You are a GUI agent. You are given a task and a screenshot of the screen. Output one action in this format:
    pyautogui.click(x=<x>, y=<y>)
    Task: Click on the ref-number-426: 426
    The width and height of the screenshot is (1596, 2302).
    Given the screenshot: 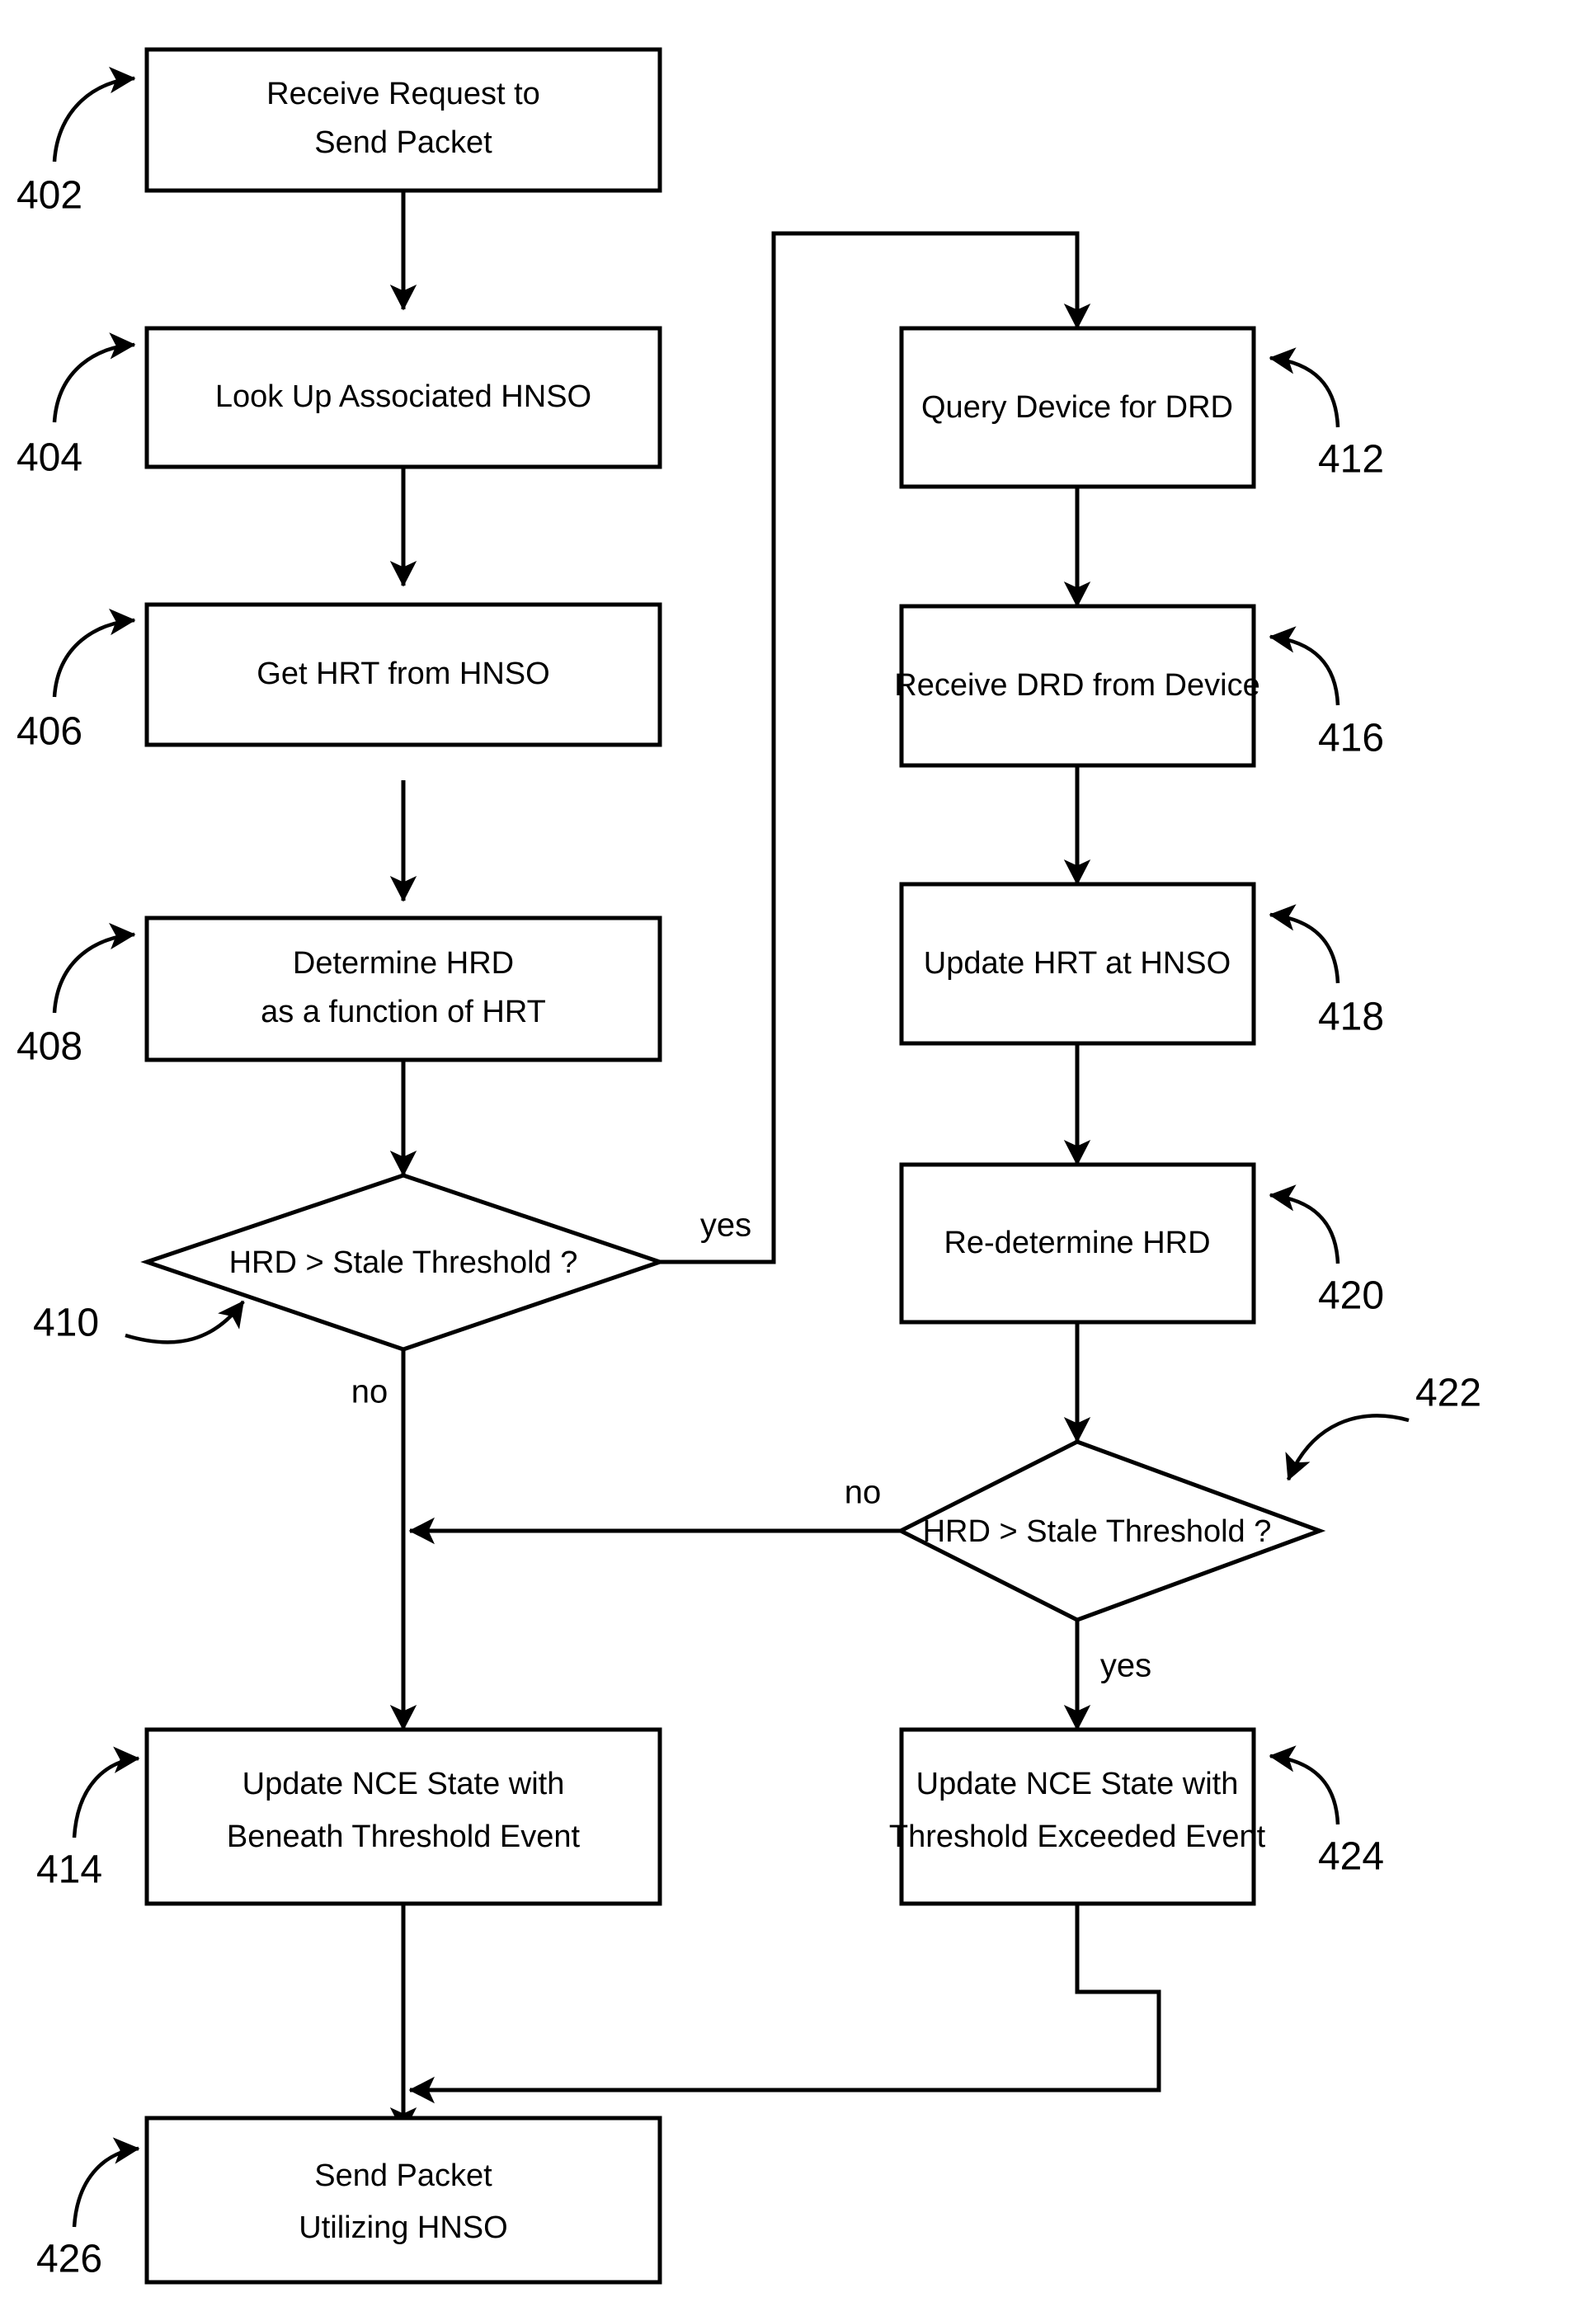 What is the action you would take?
    pyautogui.click(x=69, y=2259)
    